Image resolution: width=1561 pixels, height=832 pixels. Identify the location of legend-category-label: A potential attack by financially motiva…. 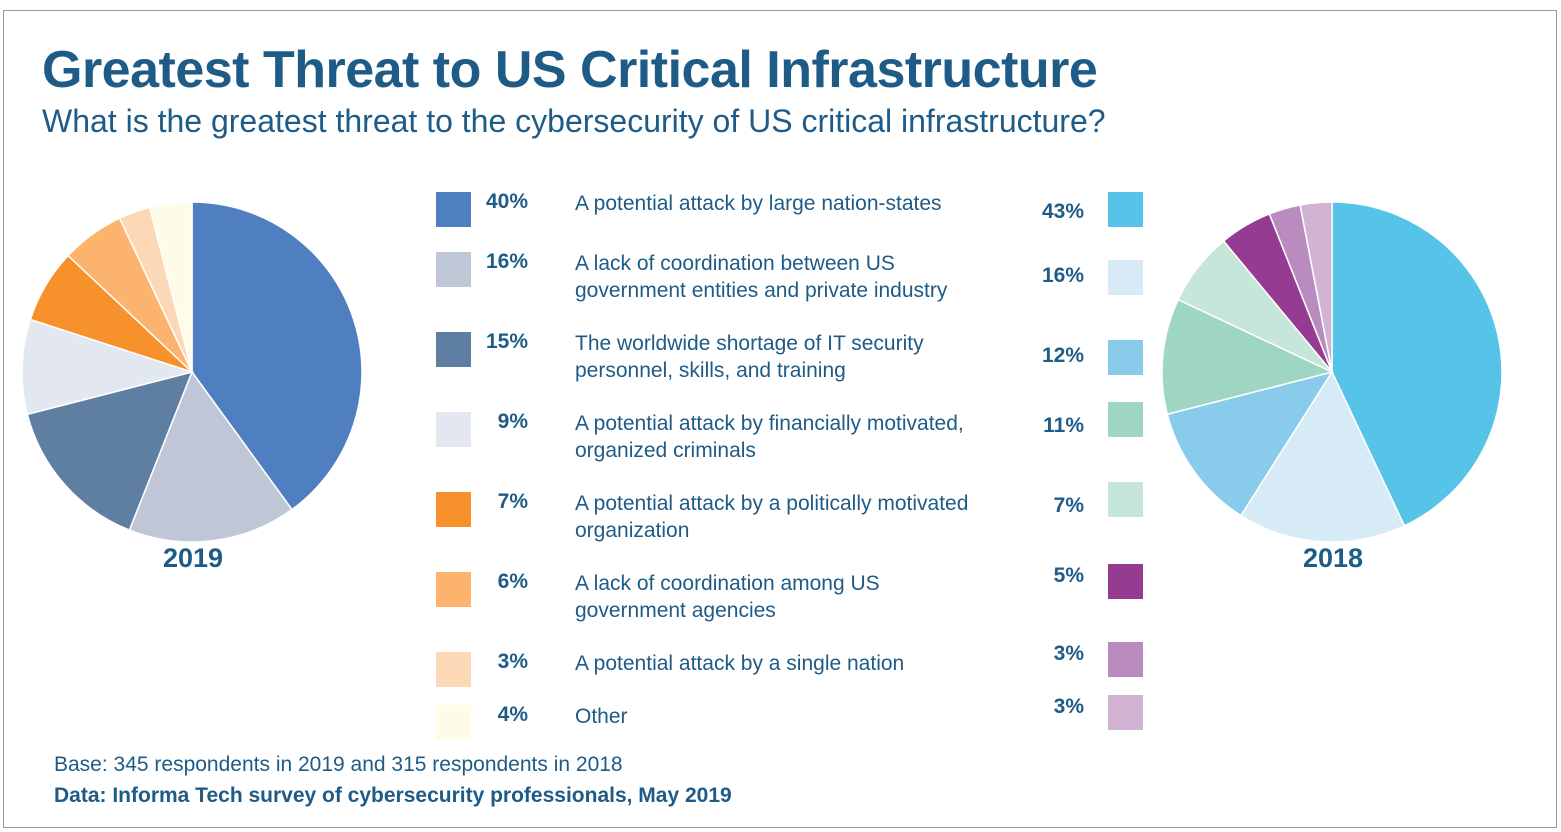
(769, 437).